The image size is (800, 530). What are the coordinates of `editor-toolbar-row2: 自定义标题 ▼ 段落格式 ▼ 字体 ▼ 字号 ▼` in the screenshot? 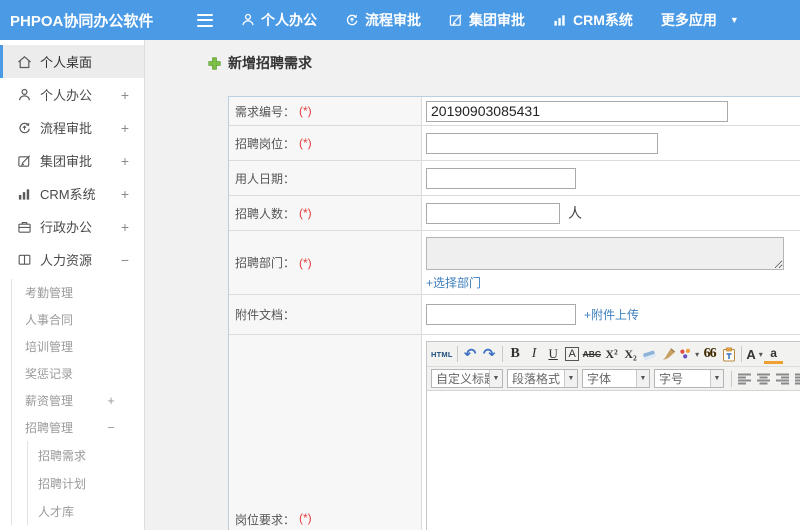 It's located at (613, 379).